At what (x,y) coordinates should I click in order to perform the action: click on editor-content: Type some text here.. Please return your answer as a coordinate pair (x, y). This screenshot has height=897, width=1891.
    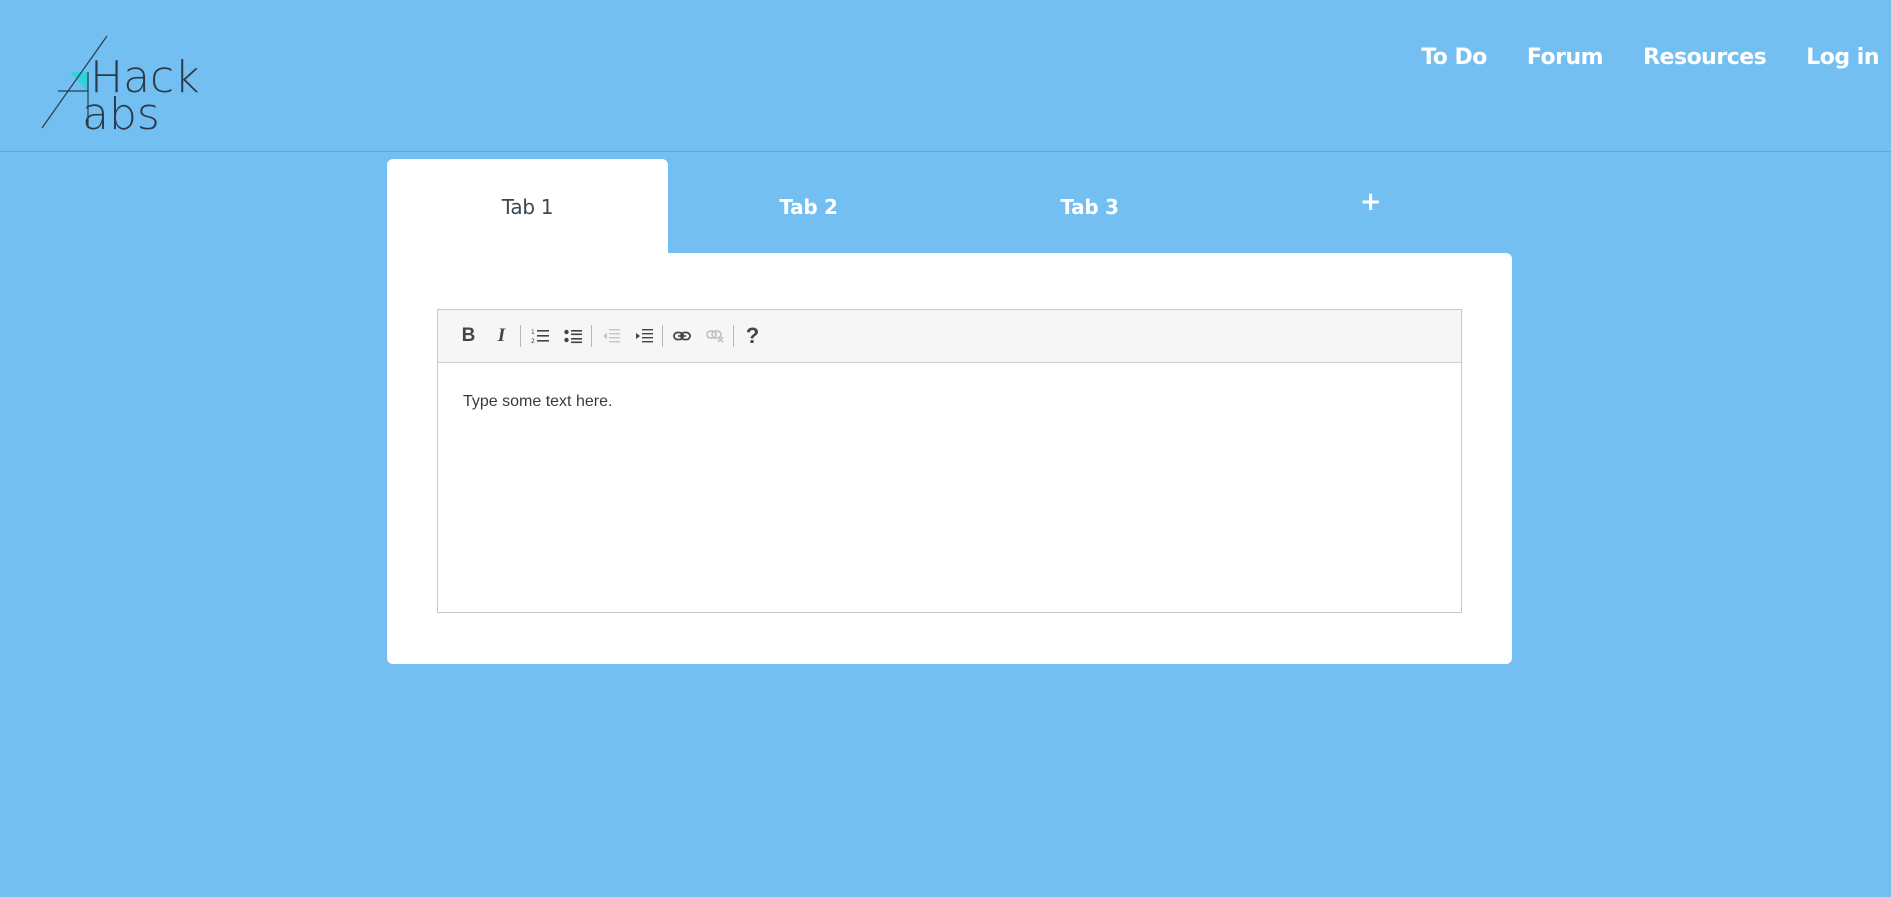
    Looking at the image, I should click on (949, 402).